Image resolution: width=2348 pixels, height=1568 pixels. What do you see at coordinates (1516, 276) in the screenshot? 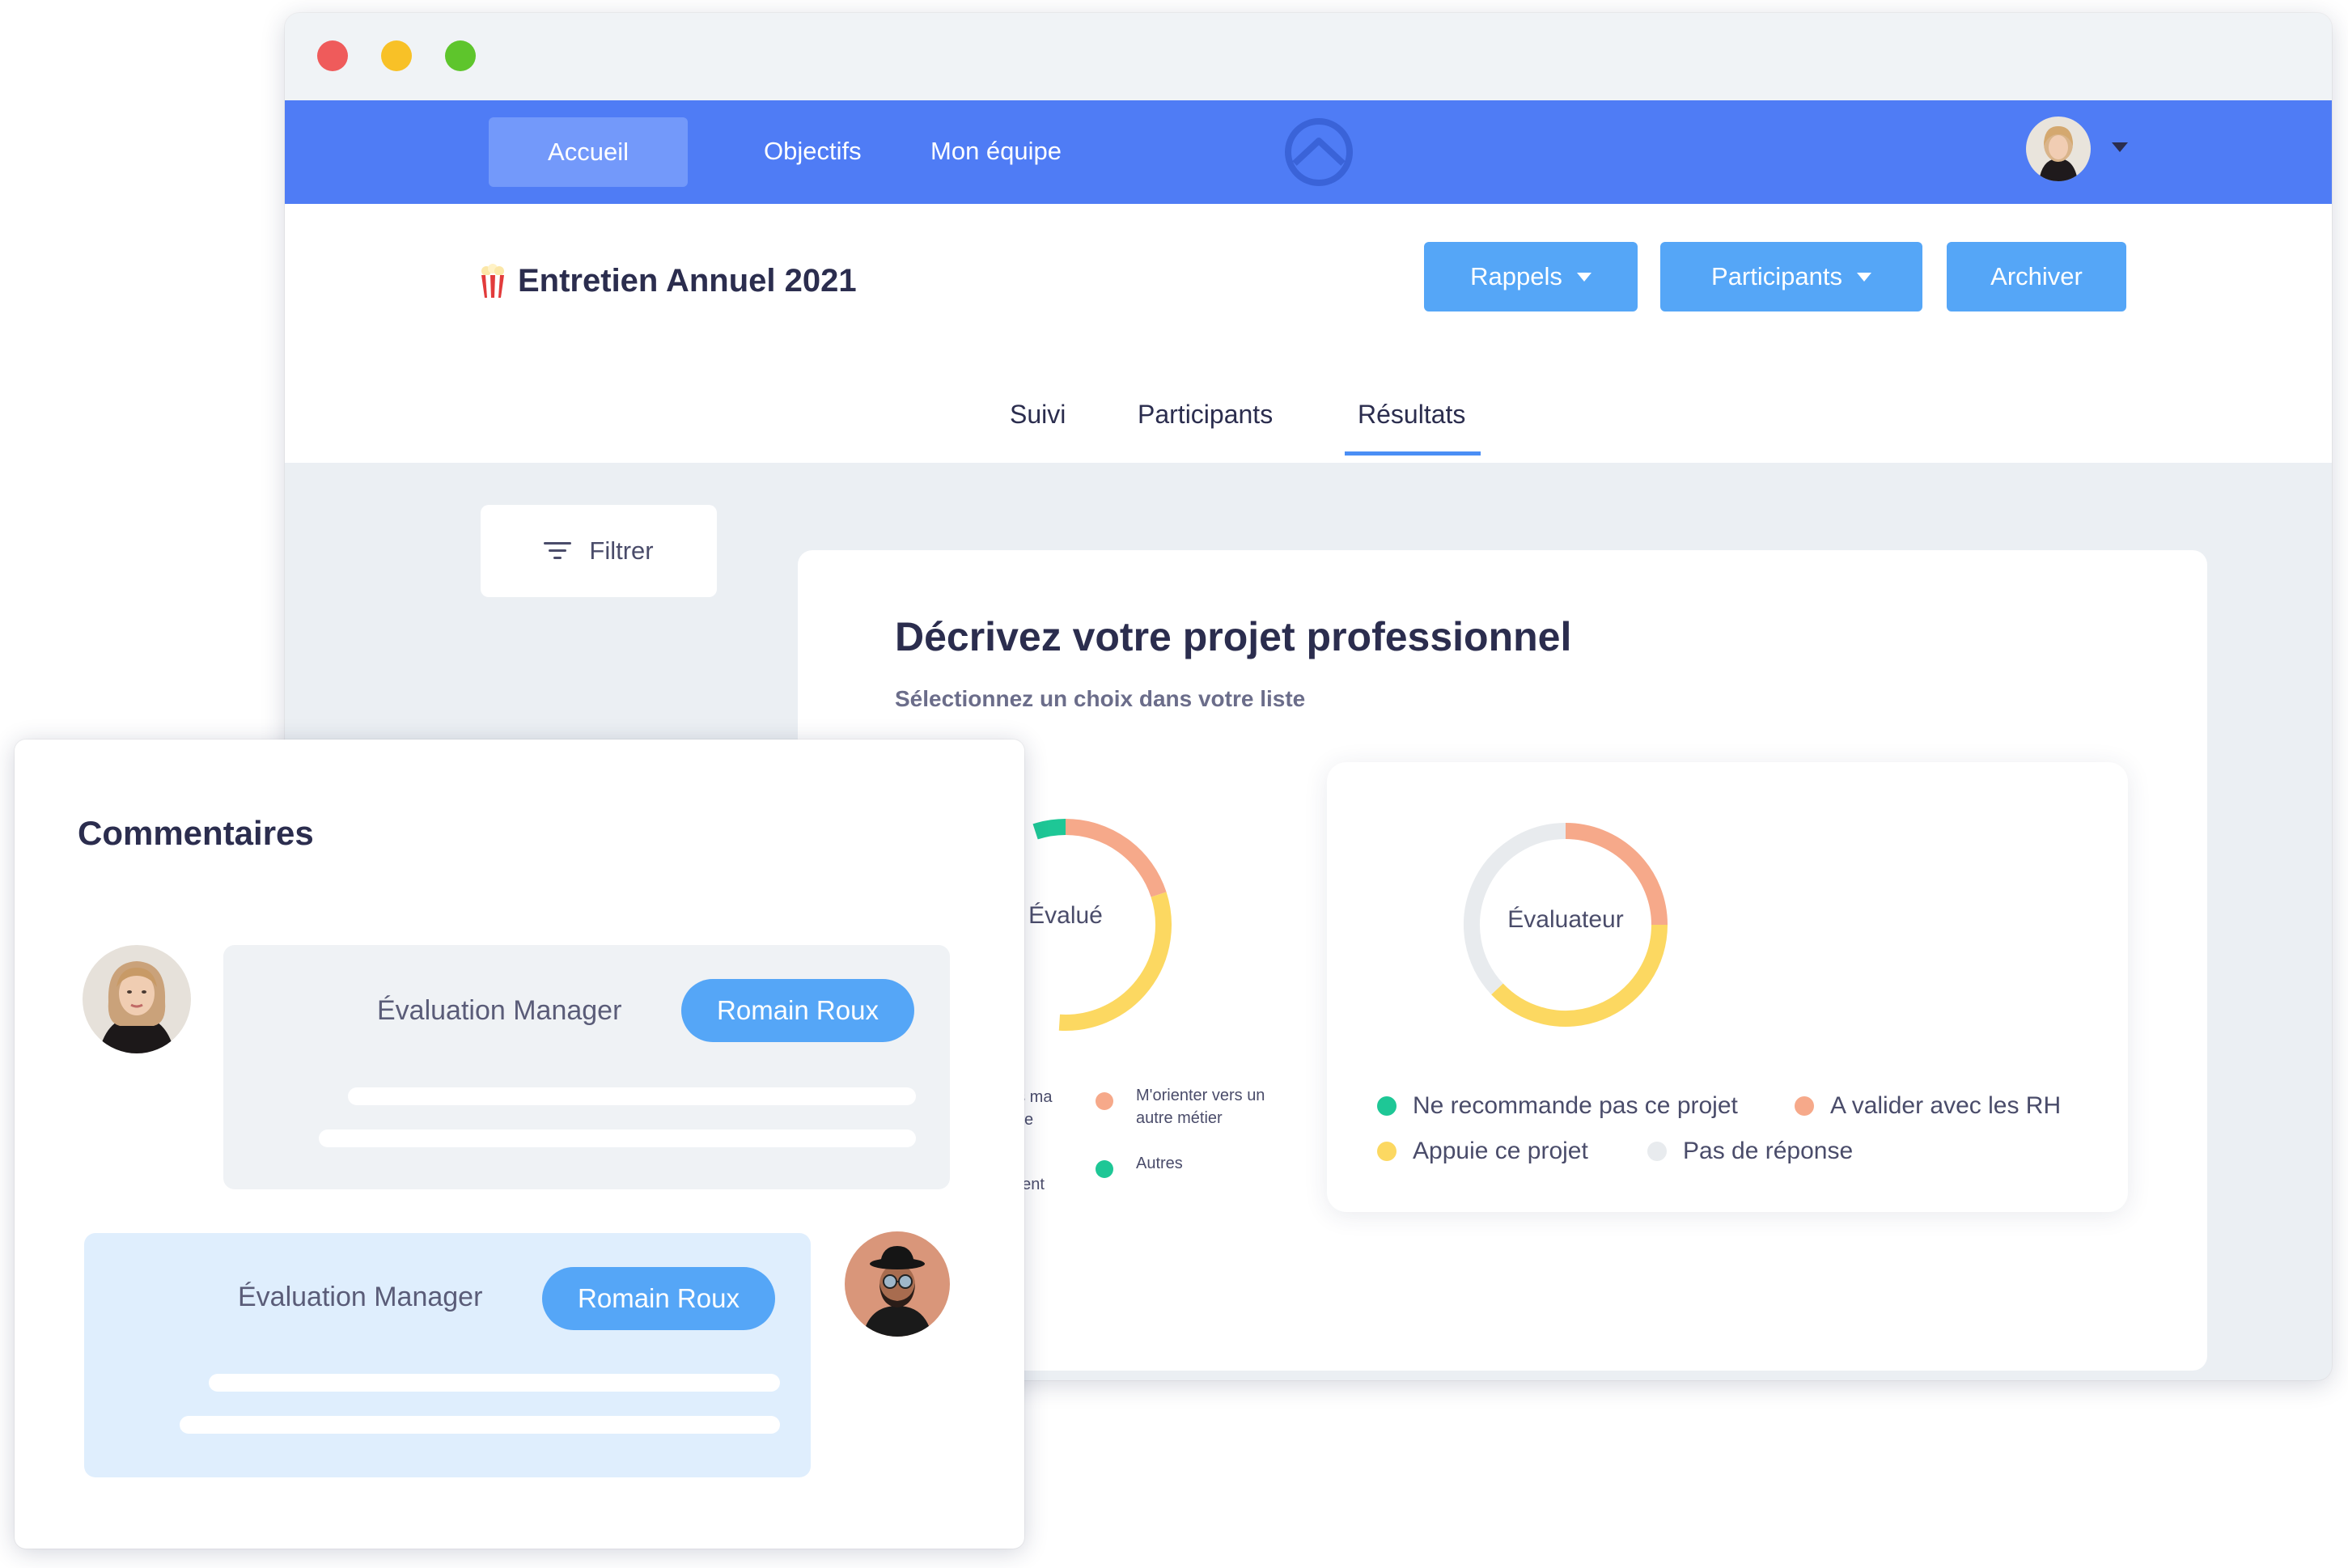
I see `rappels-button-label: Rappels` at bounding box center [1516, 276].